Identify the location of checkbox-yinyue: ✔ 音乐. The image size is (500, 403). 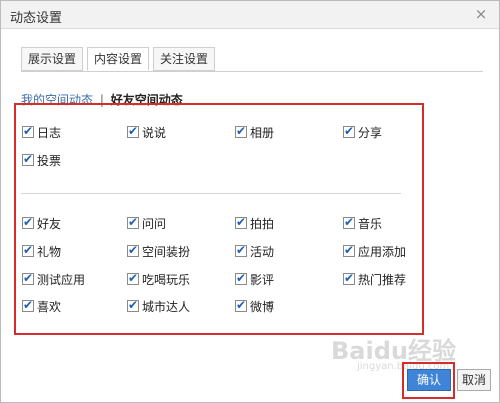
(362, 223).